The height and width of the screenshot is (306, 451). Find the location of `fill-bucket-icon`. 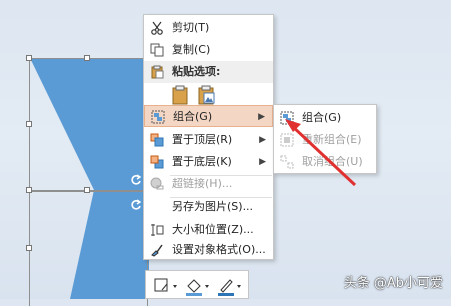

fill-bucket-icon is located at coordinates (198, 286).